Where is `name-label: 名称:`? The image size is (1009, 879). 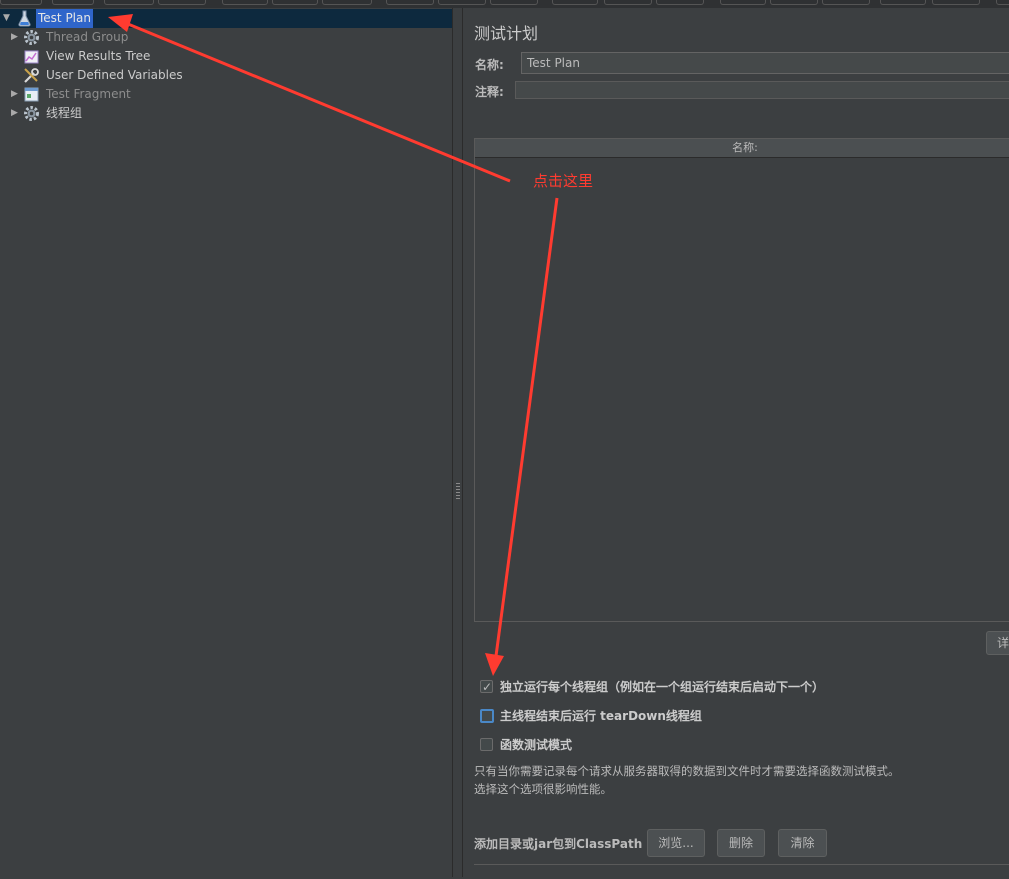 name-label: 名称: is located at coordinates (489, 65).